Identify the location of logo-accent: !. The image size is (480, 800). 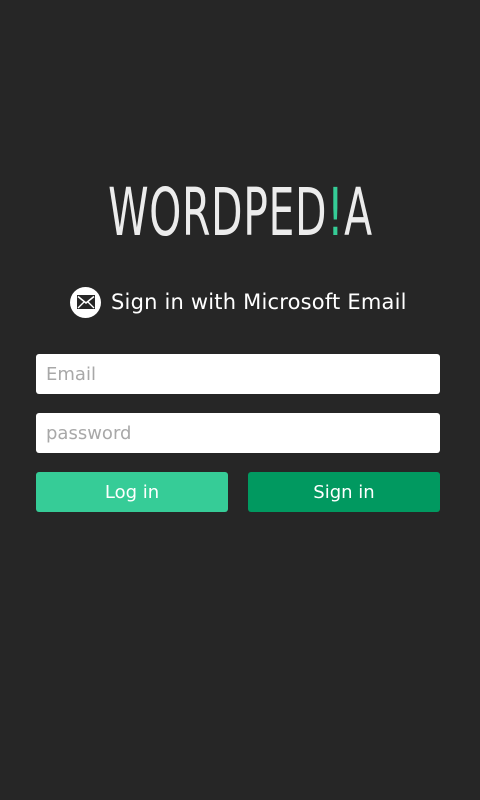
(335, 212).